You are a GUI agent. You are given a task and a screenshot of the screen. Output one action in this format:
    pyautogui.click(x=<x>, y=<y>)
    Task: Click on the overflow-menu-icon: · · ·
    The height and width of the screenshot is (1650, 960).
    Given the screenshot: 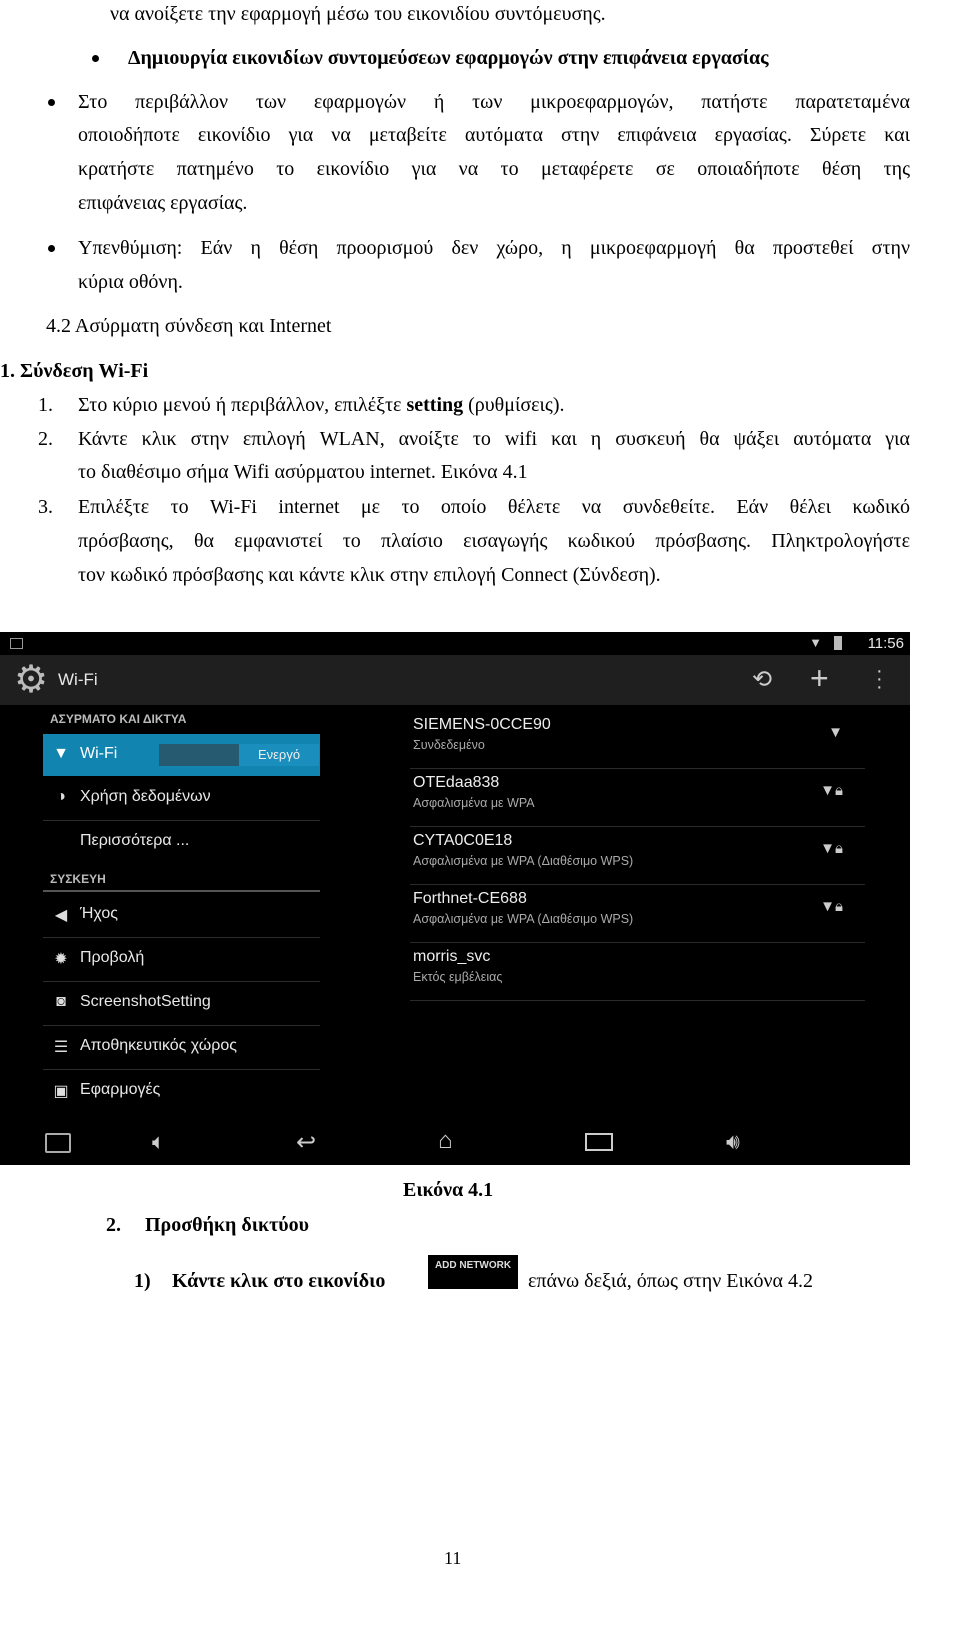 What is the action you would take?
    pyautogui.click(x=879, y=679)
    